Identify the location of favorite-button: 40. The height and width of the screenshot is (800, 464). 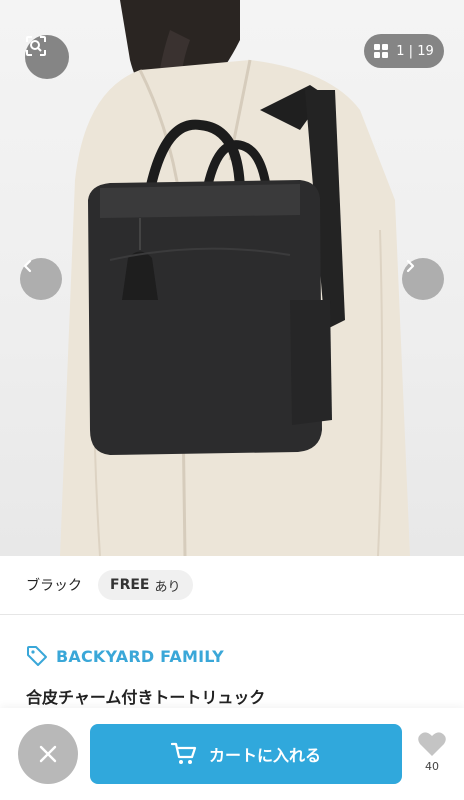
(432, 751).